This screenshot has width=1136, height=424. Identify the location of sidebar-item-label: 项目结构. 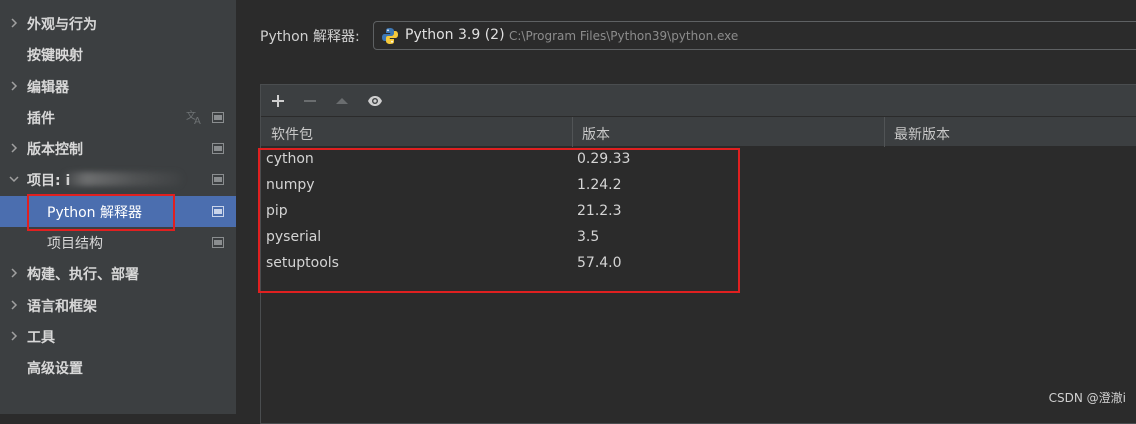
(75, 244).